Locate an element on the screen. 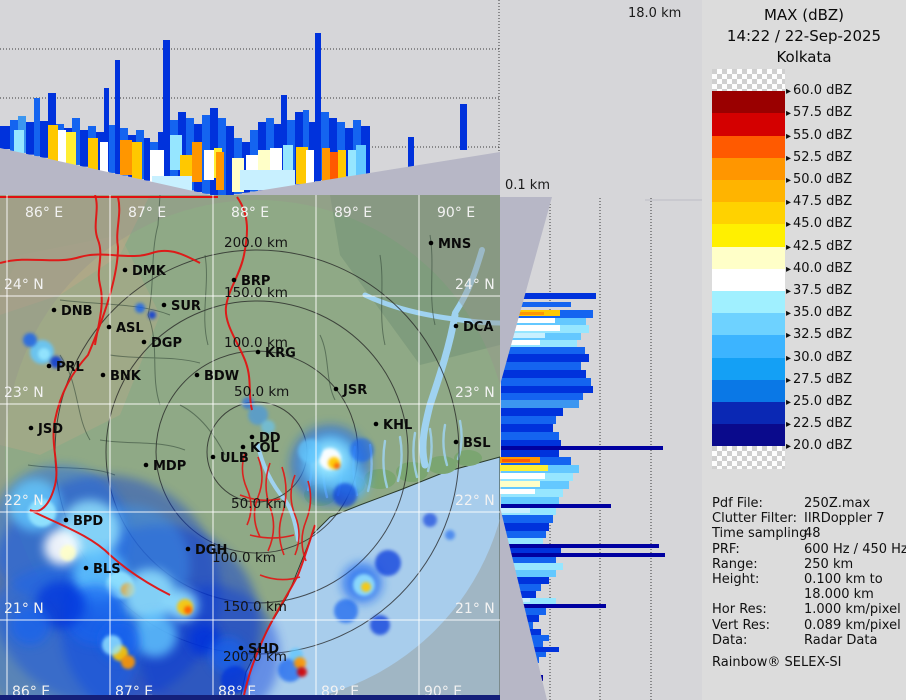 This screenshot has width=906, height=700. city-label: SHD is located at coordinates (263, 649).